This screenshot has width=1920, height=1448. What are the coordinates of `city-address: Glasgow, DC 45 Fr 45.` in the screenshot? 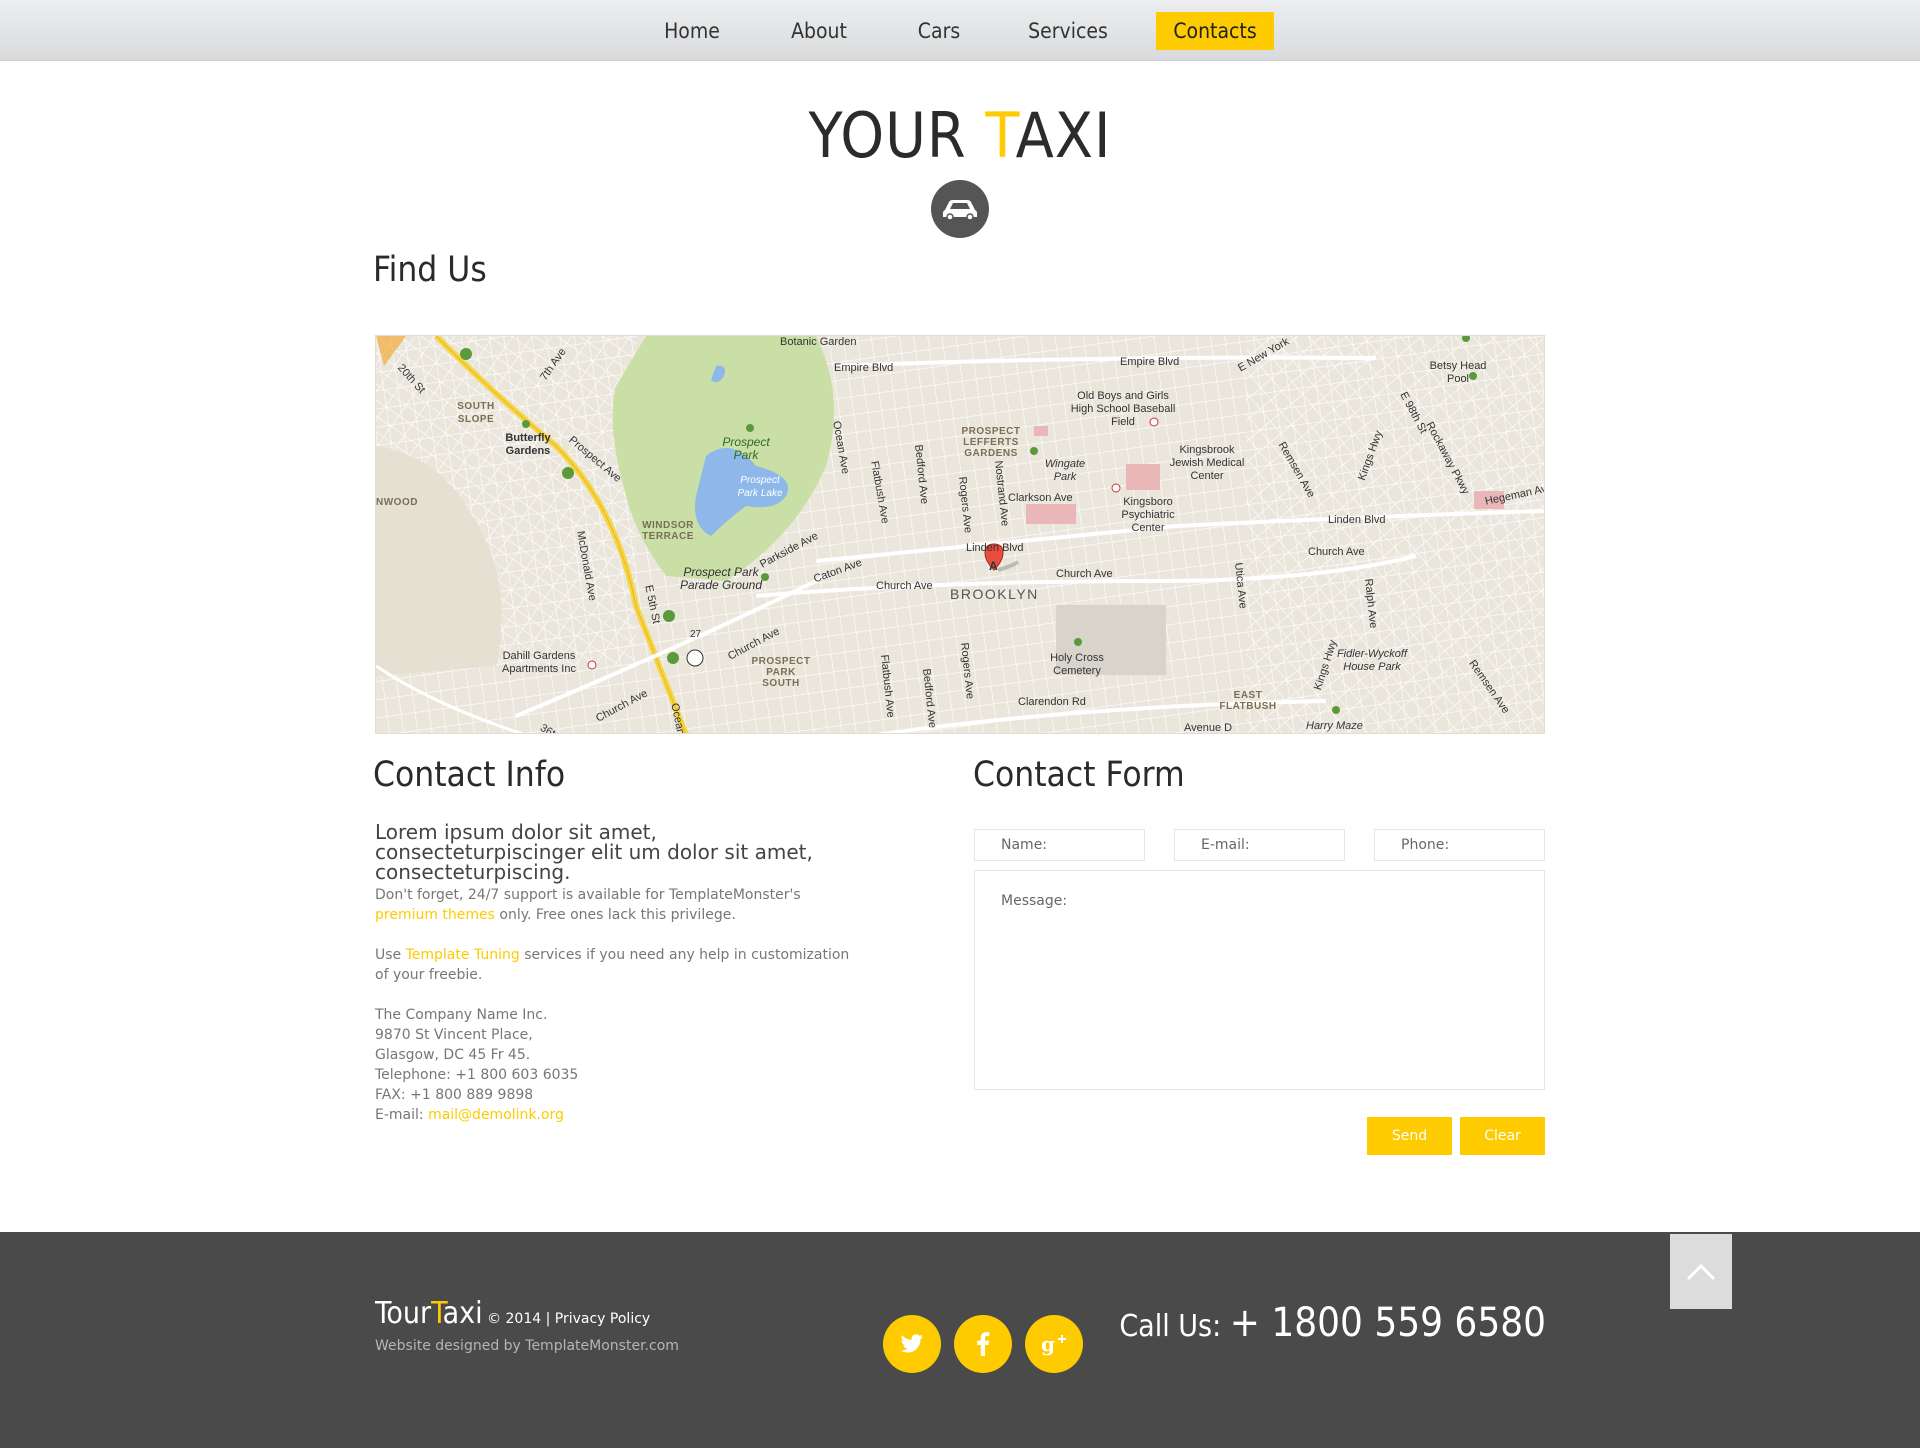 It's located at (453, 1055).